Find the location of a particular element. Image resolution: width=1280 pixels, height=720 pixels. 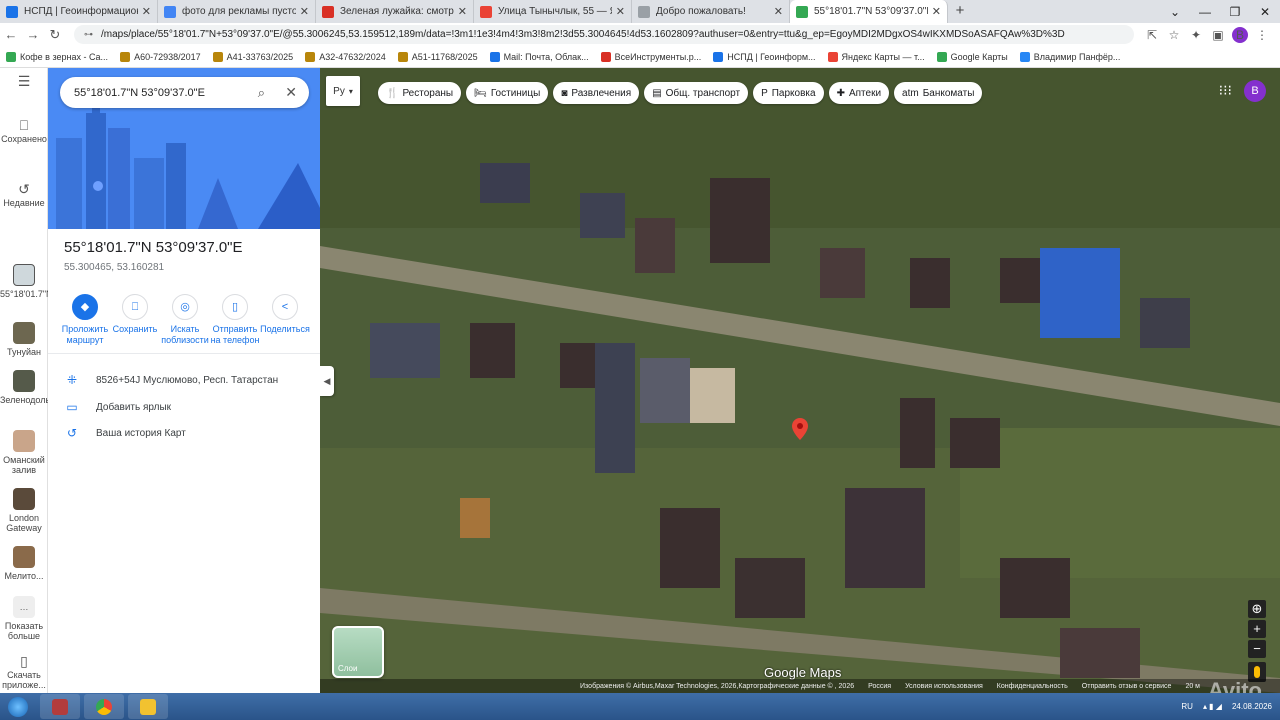

credit-link: Конфиденциальность is located at coordinates (1032, 686).